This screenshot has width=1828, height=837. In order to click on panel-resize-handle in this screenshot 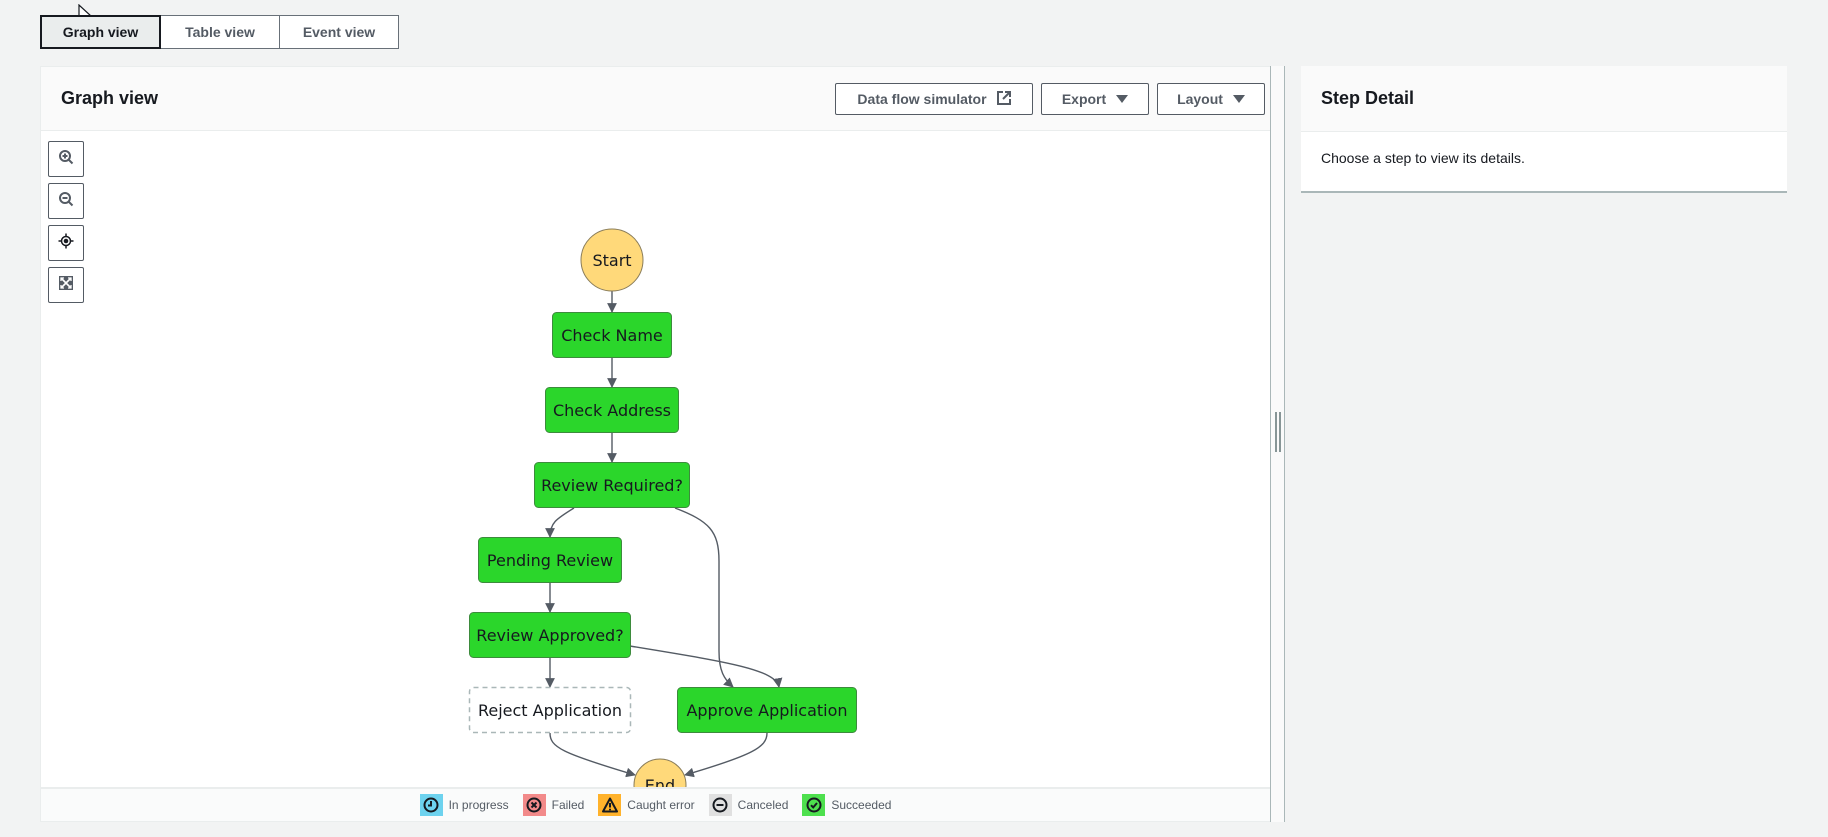, I will do `click(1277, 444)`.